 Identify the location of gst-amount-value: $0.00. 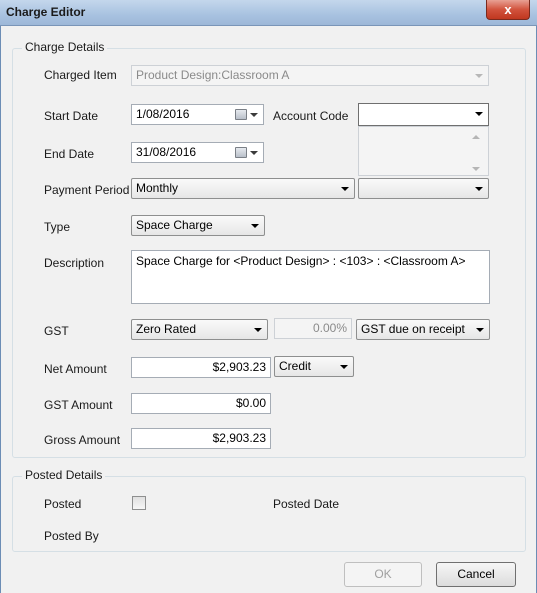
(250, 403).